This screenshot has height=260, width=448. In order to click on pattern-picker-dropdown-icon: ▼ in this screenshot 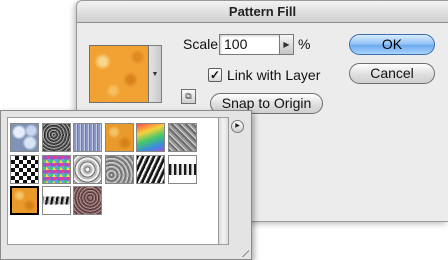, I will do `click(155, 74)`.